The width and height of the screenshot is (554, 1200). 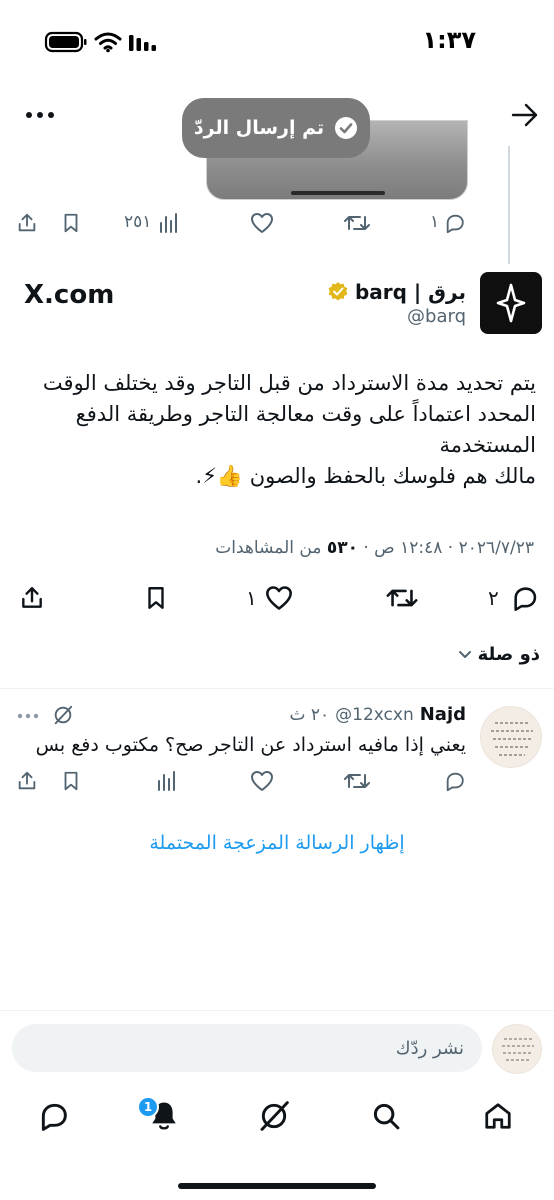 I want to click on author-name-row: برق | barq, so click(x=396, y=292).